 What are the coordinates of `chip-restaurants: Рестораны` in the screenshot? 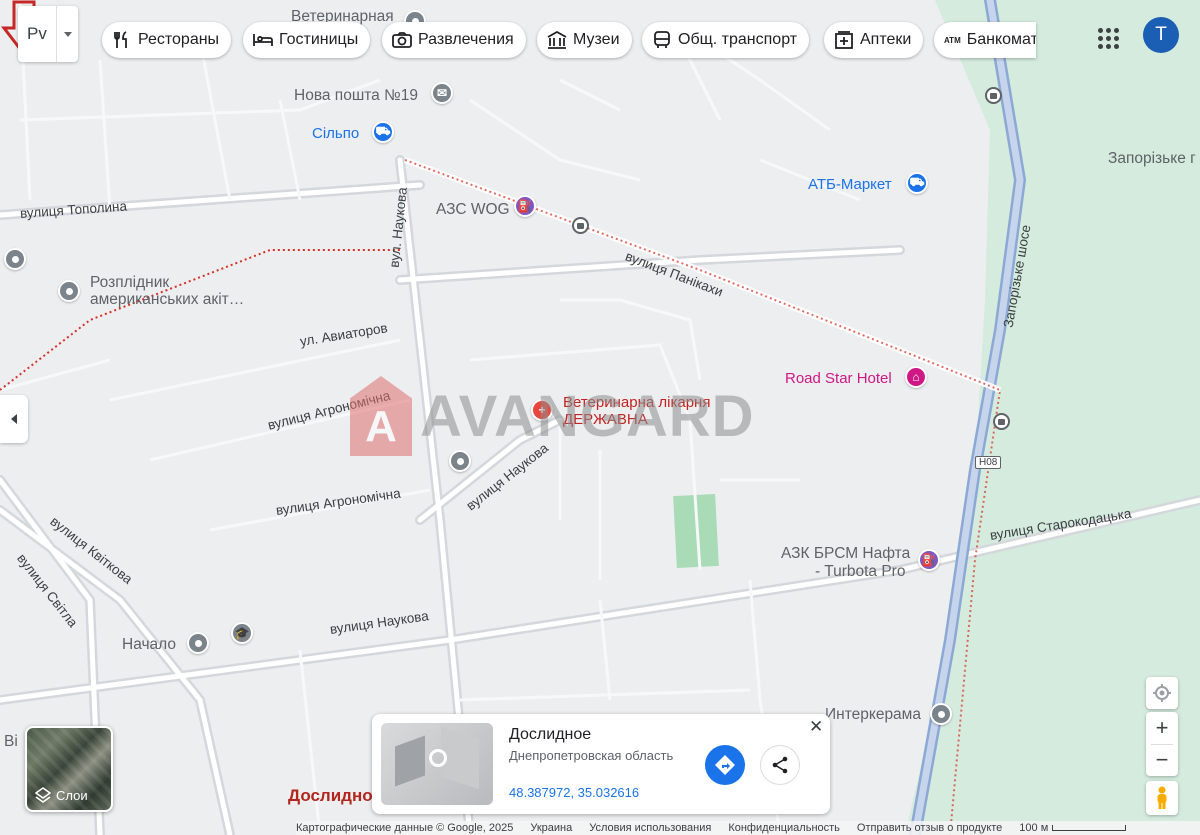 It's located at (167, 40).